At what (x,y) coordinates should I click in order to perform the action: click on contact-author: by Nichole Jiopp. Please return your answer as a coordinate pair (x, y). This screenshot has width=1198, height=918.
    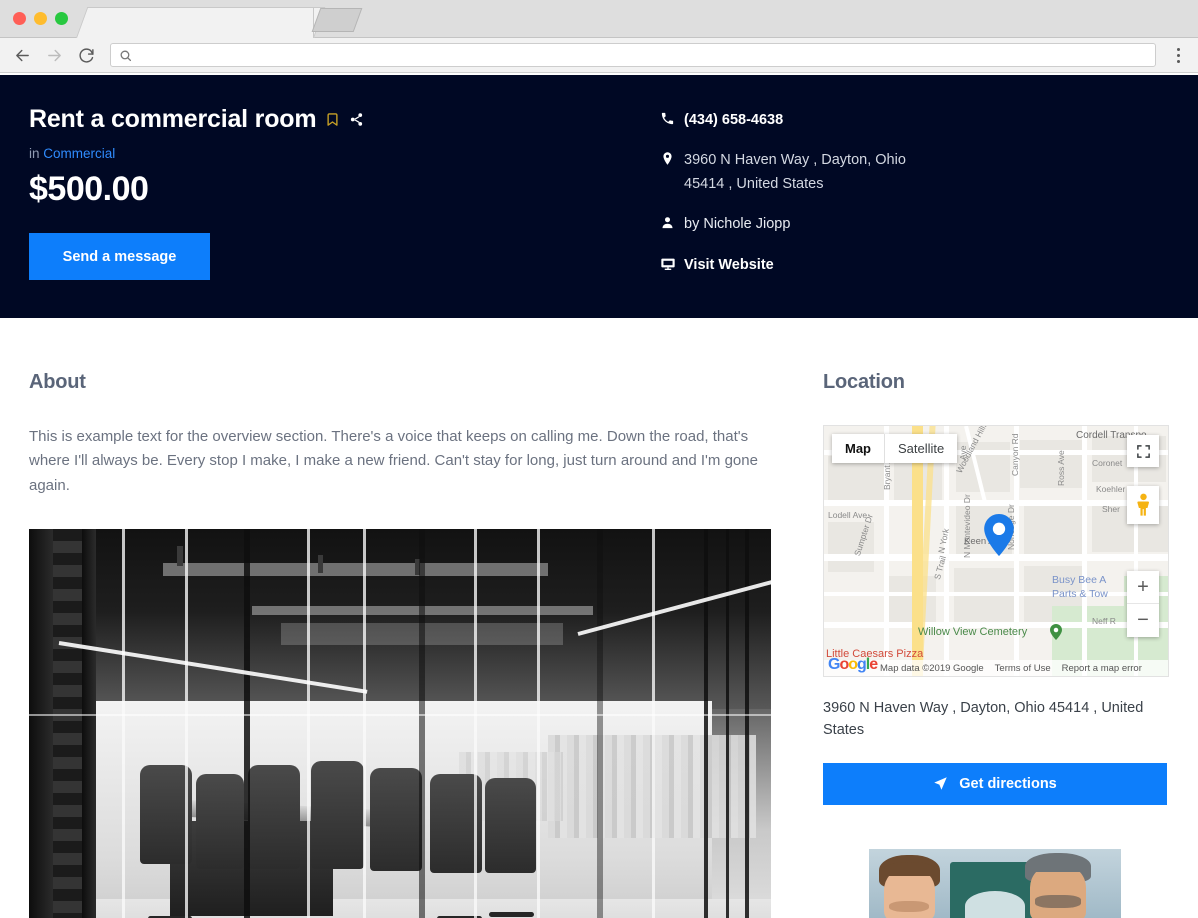
    Looking at the image, I should click on (737, 224).